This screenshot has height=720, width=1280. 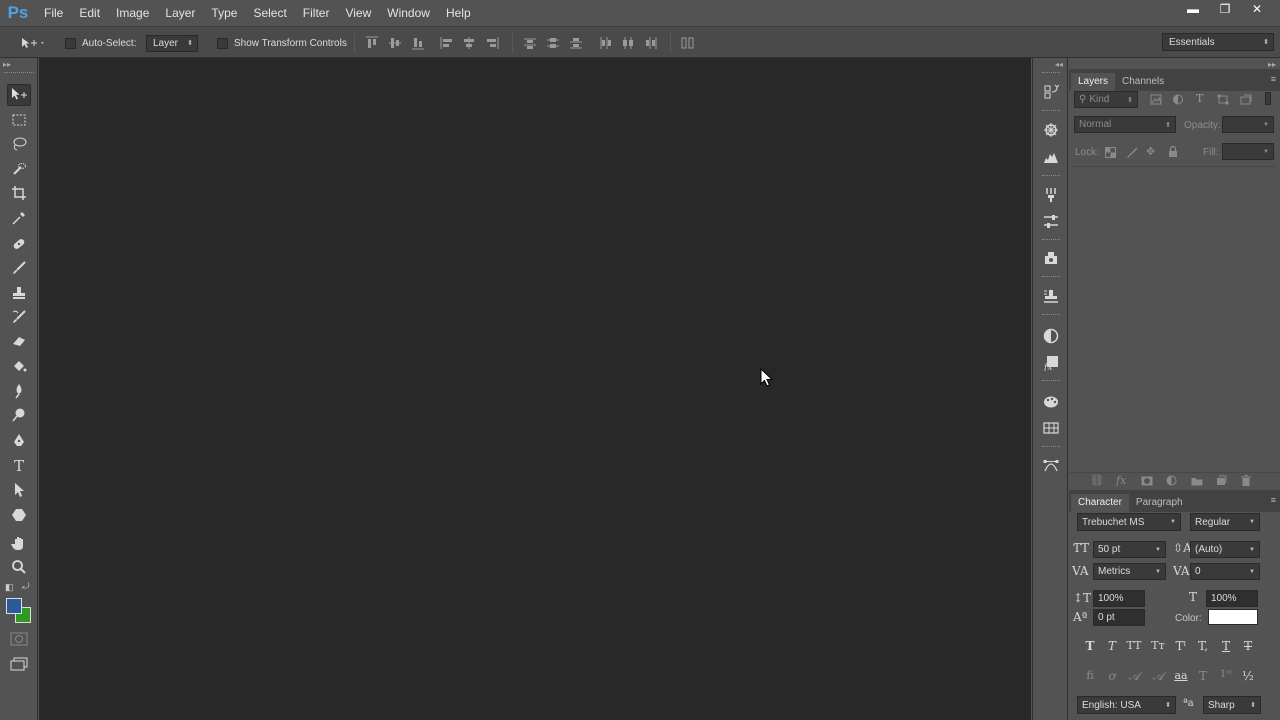 I want to click on path-selection-tool, so click(x=19, y=490).